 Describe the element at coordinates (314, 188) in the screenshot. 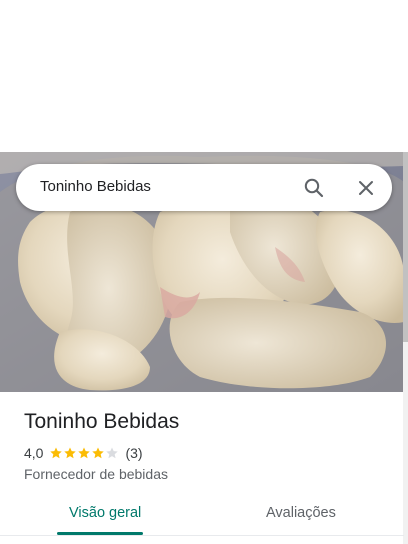

I see `search-icon` at that location.